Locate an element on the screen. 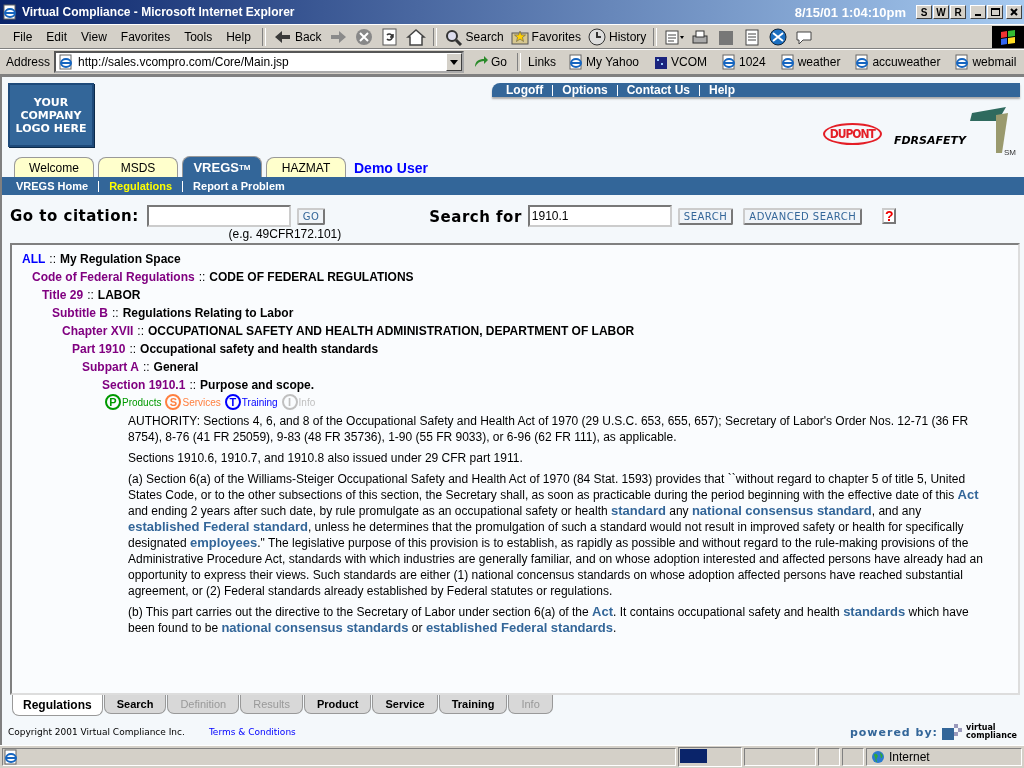 The image size is (1024, 768). node-title: Regulations Relating to Labor is located at coordinates (208, 313).